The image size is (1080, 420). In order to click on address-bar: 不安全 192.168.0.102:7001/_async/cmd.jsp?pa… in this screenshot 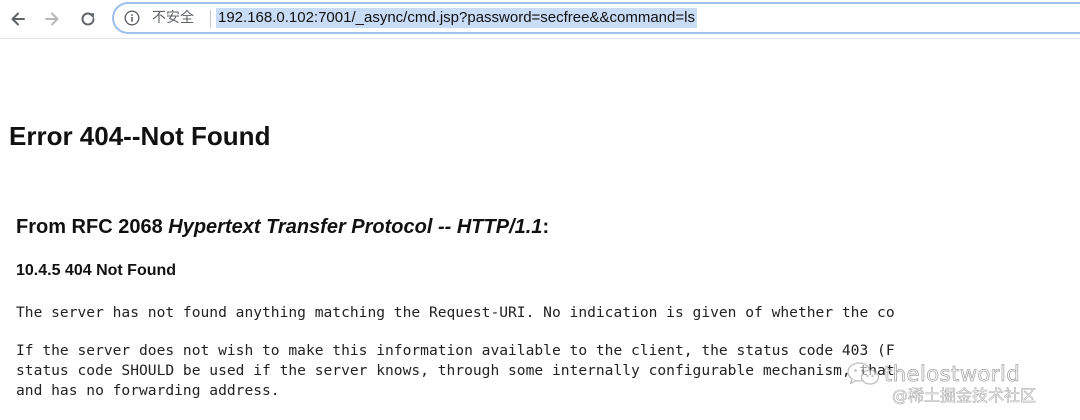, I will do `click(596, 18)`.